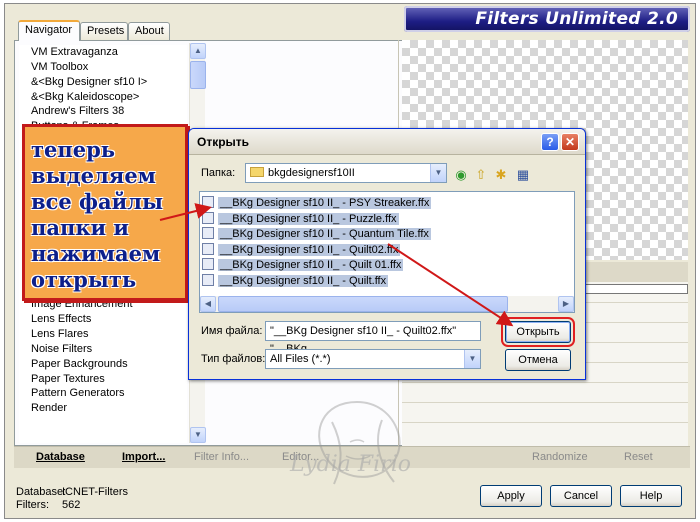 The image size is (700, 522). What do you see at coordinates (103, 408) in the screenshot?
I see `filter-category-item: Render` at bounding box center [103, 408].